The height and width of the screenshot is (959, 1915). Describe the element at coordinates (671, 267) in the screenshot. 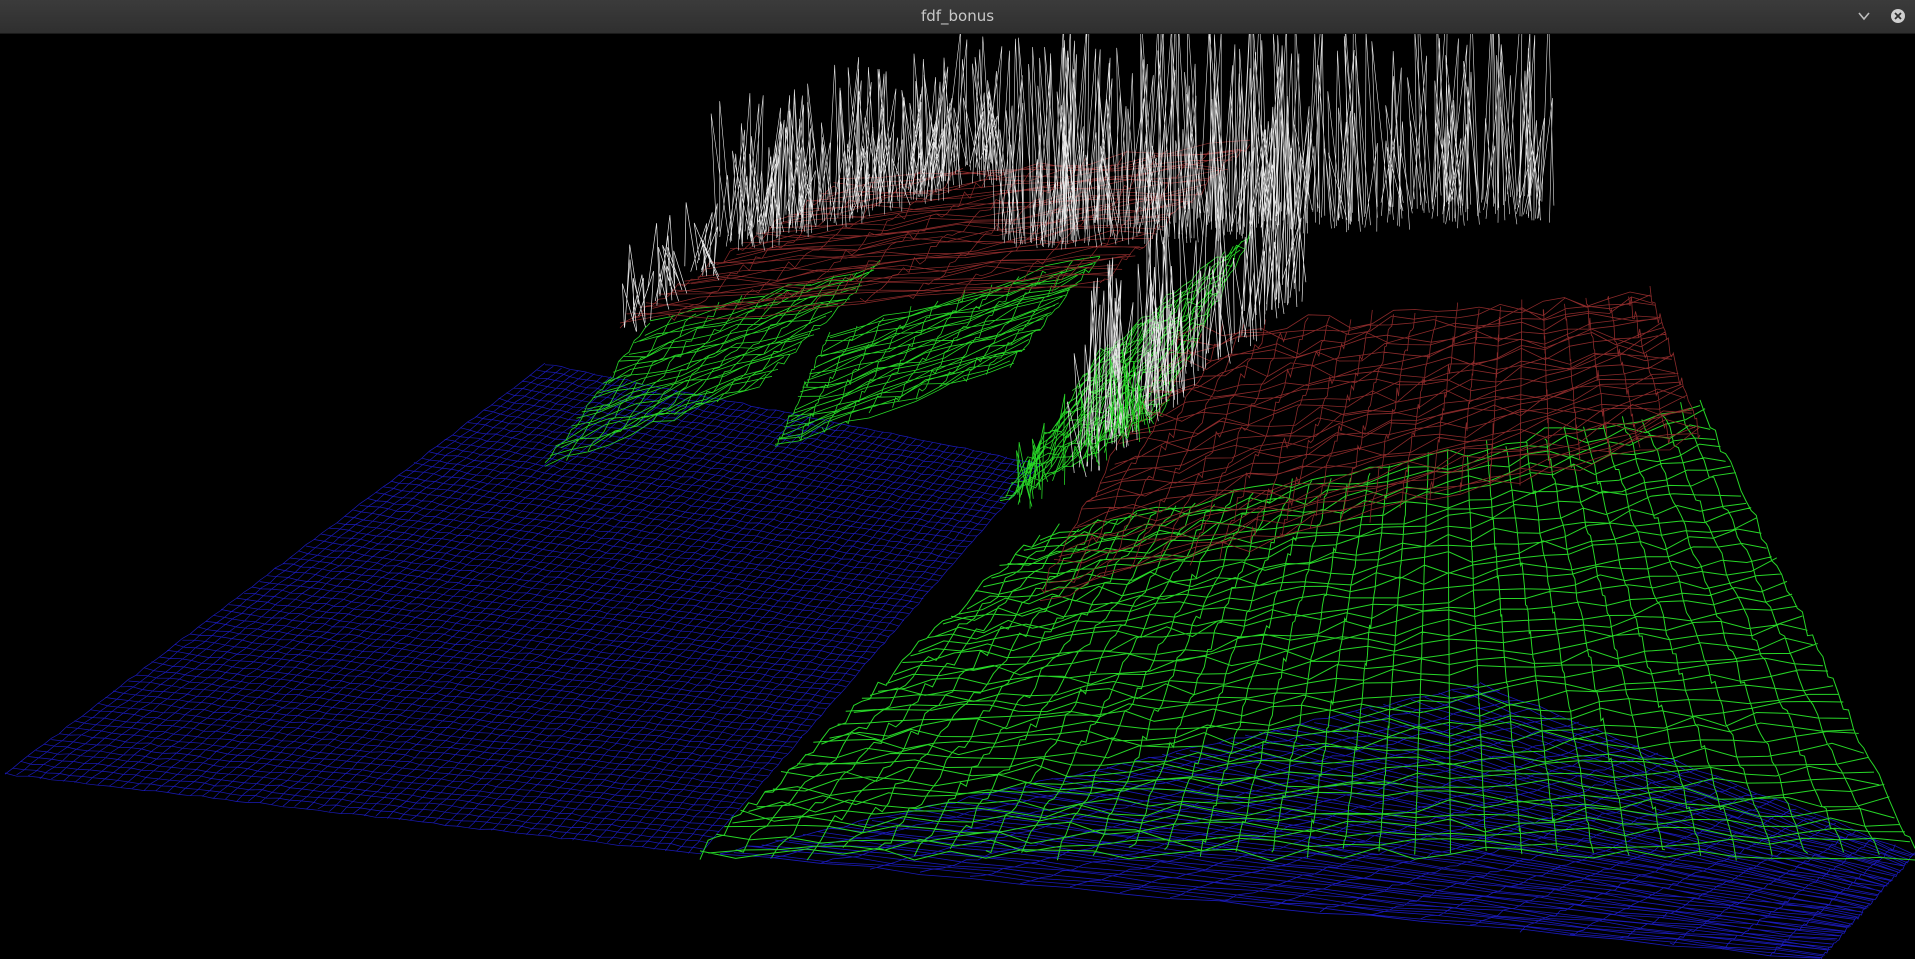

I see `terrain-peaks-left` at that location.